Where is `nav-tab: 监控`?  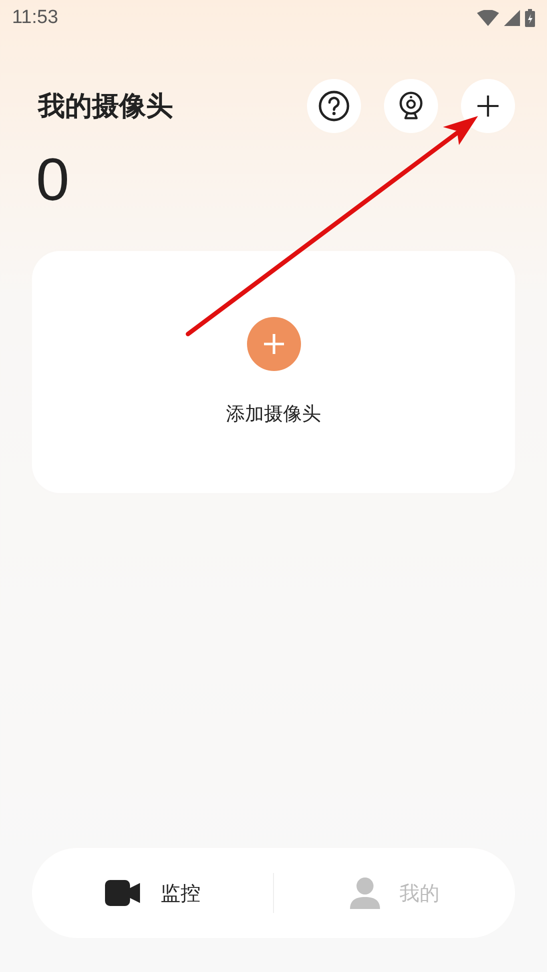
nav-tab: 监控 is located at coordinates (152, 893).